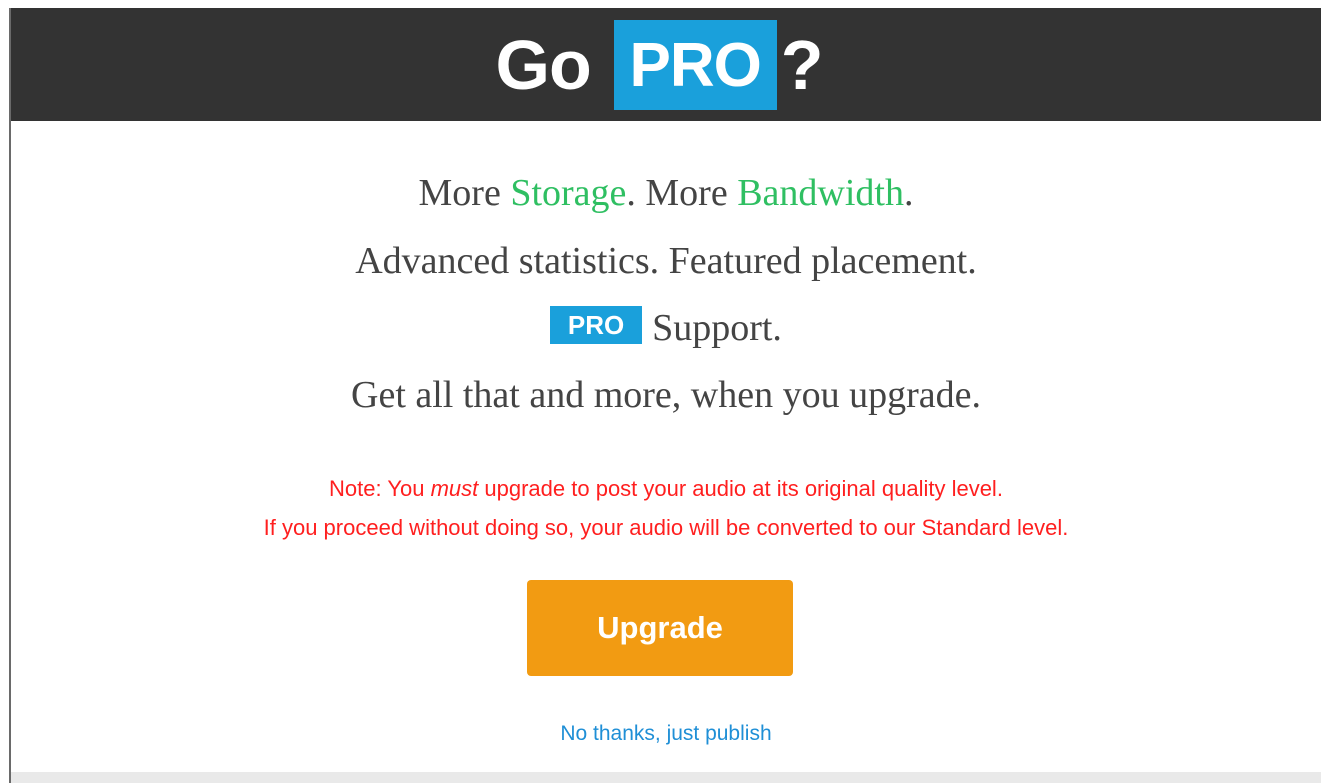 Image resolution: width=1321 pixels, height=783 pixels. Describe the element at coordinates (695, 64) in the screenshot. I see `title-pro-badge: PRO` at that location.